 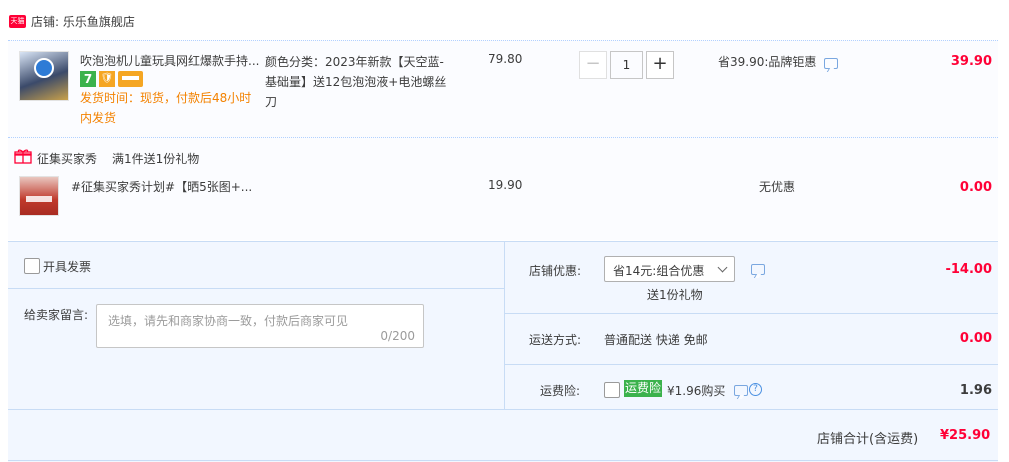 I want to click on help-icon: ?, so click(x=755, y=389).